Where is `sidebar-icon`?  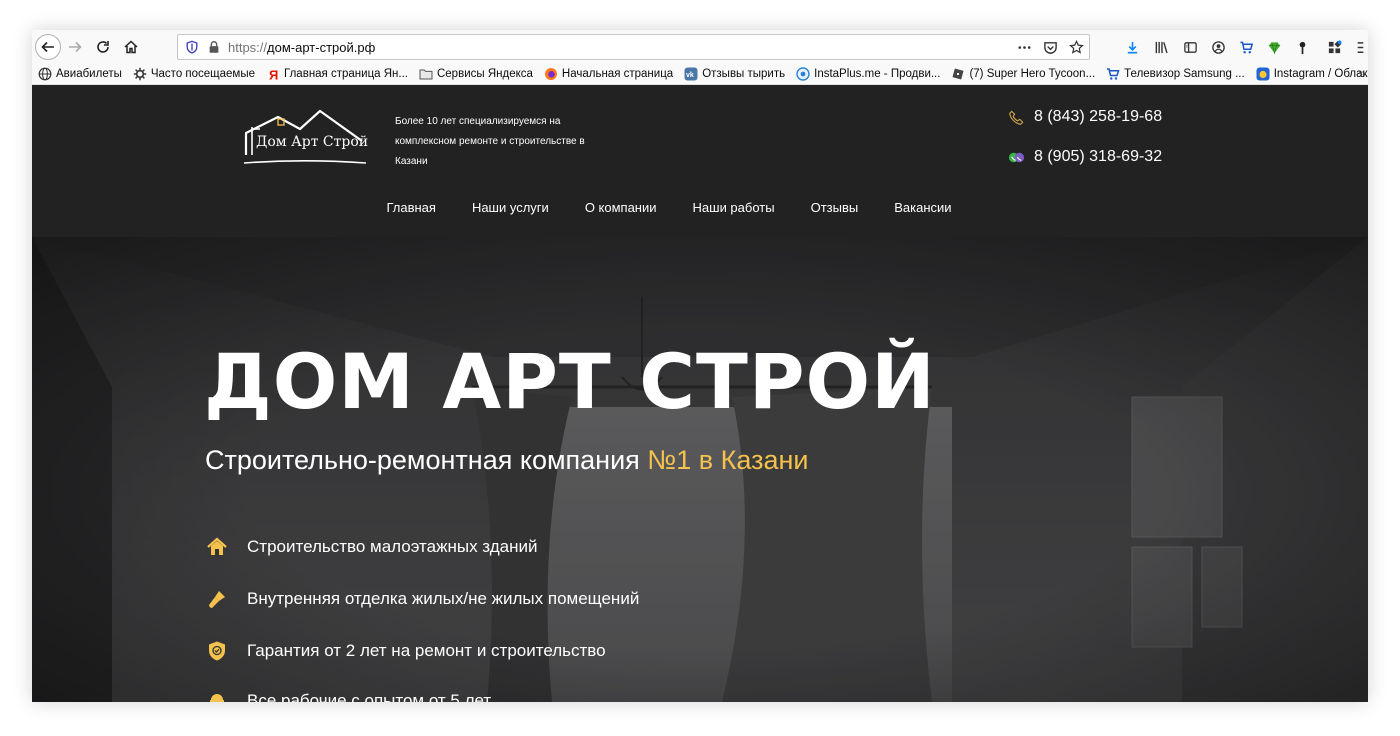
sidebar-icon is located at coordinates (1190, 47).